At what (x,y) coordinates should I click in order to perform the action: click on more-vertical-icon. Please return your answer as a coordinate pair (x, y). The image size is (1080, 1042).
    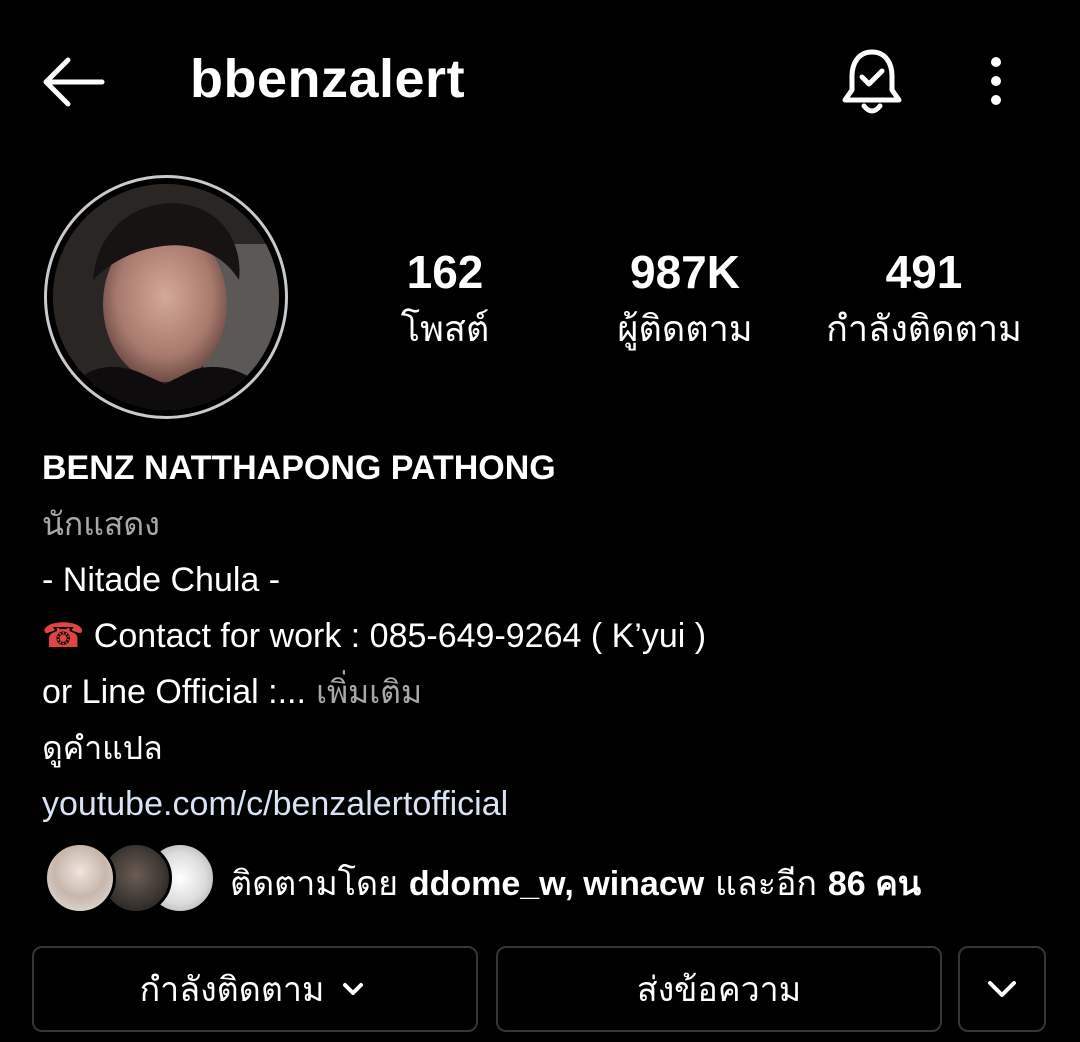
    Looking at the image, I should click on (996, 81).